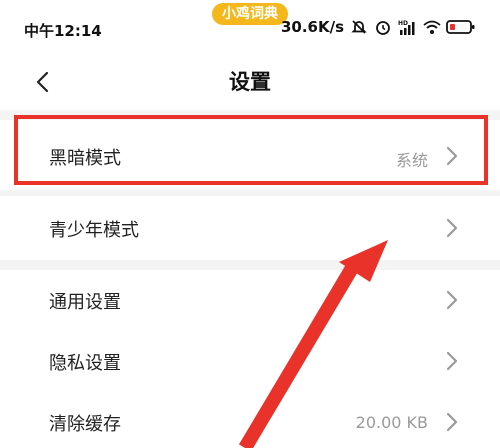 The image size is (500, 448). Describe the element at coordinates (85, 302) in the screenshot. I see `row-label: 通用设置` at that location.